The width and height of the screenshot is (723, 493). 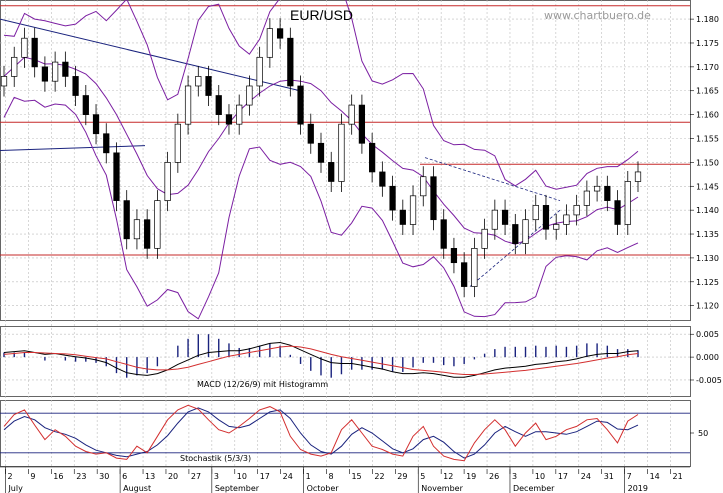 I want to click on x-tick-label: 30, so click(x=104, y=476).